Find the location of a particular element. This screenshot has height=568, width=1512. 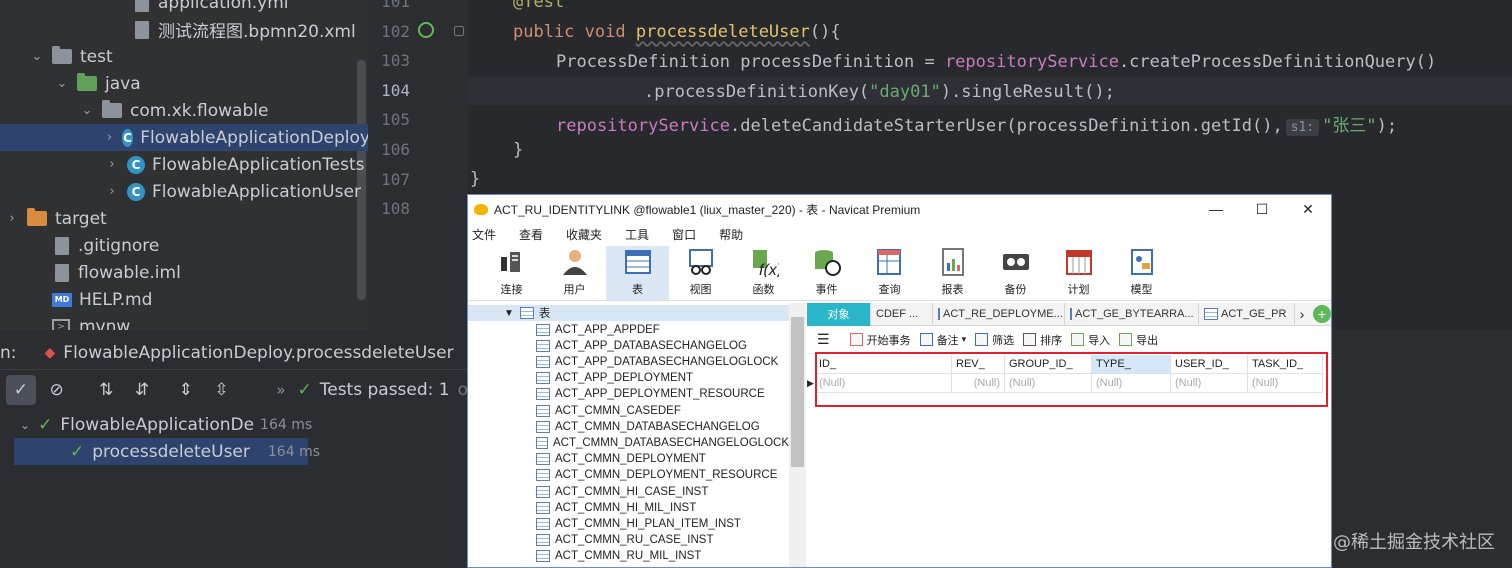

project-tree-item: › C FlowableApplicationTests is located at coordinates (185, 164).